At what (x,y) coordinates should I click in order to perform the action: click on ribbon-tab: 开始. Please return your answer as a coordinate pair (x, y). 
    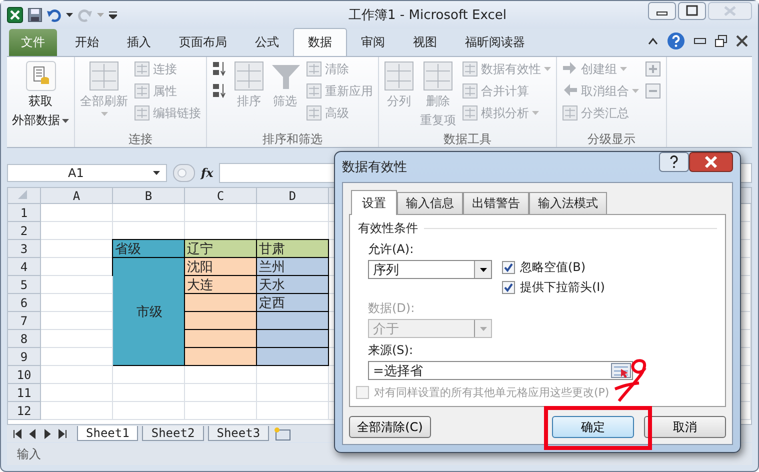
    Looking at the image, I should click on (87, 42).